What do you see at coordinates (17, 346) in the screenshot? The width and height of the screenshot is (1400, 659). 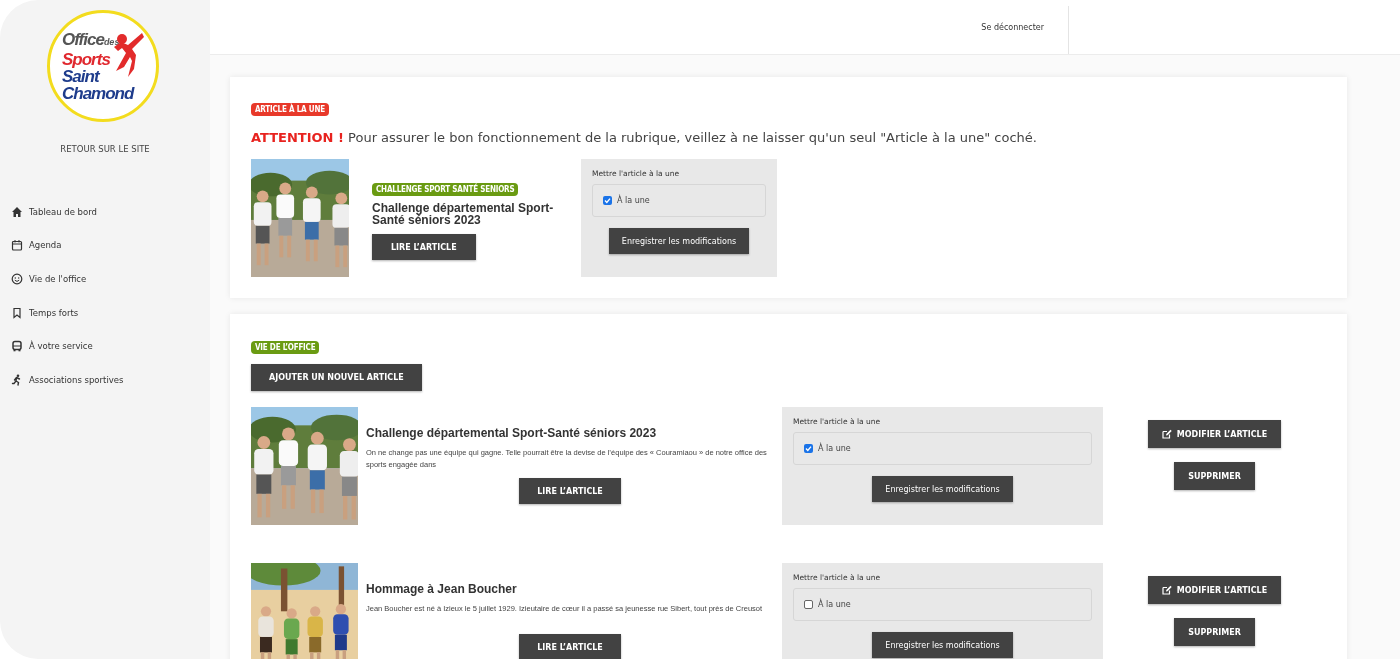 I see `bus-icon` at bounding box center [17, 346].